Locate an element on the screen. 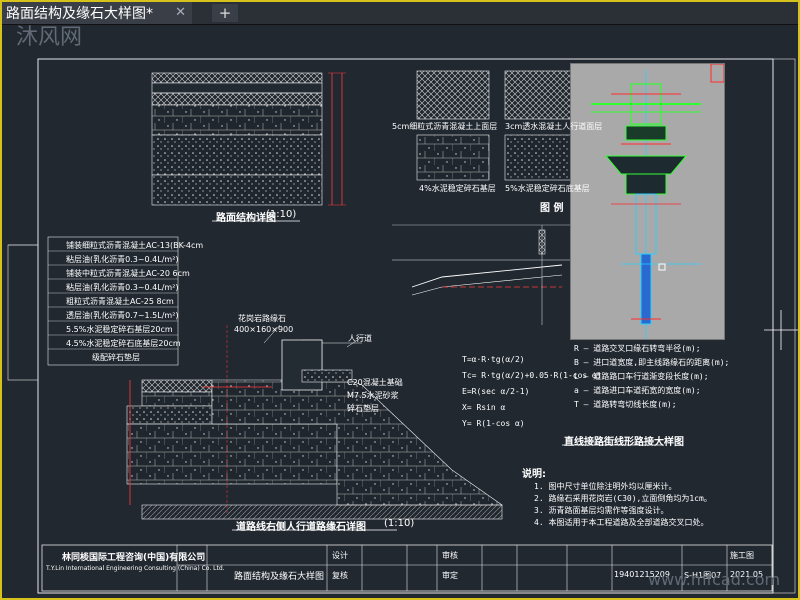 This screenshot has width=800, height=600. road-profile is located at coordinates (482, 274).